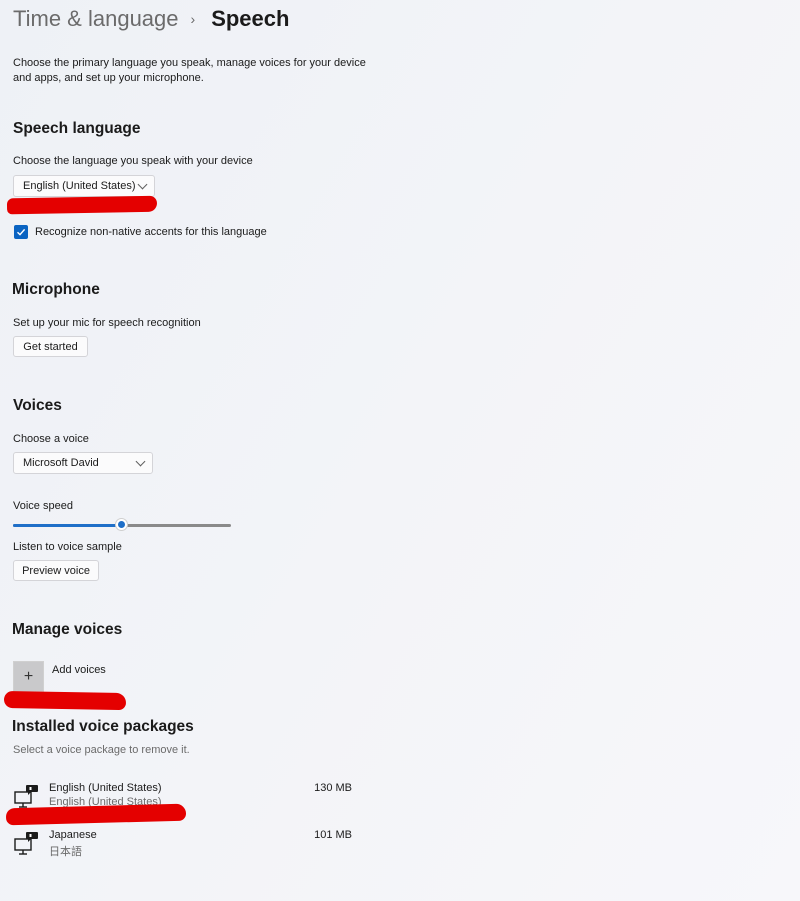  I want to click on installed-packages-hint: Select a voice package to remove it., so click(101, 750).